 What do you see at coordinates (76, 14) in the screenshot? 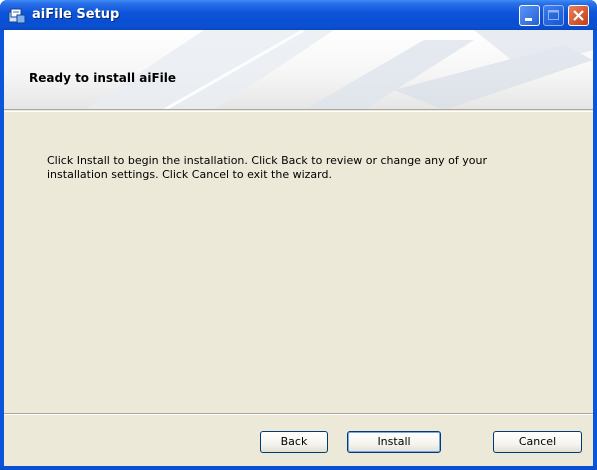
I see `window-title: aiFile Setup` at bounding box center [76, 14].